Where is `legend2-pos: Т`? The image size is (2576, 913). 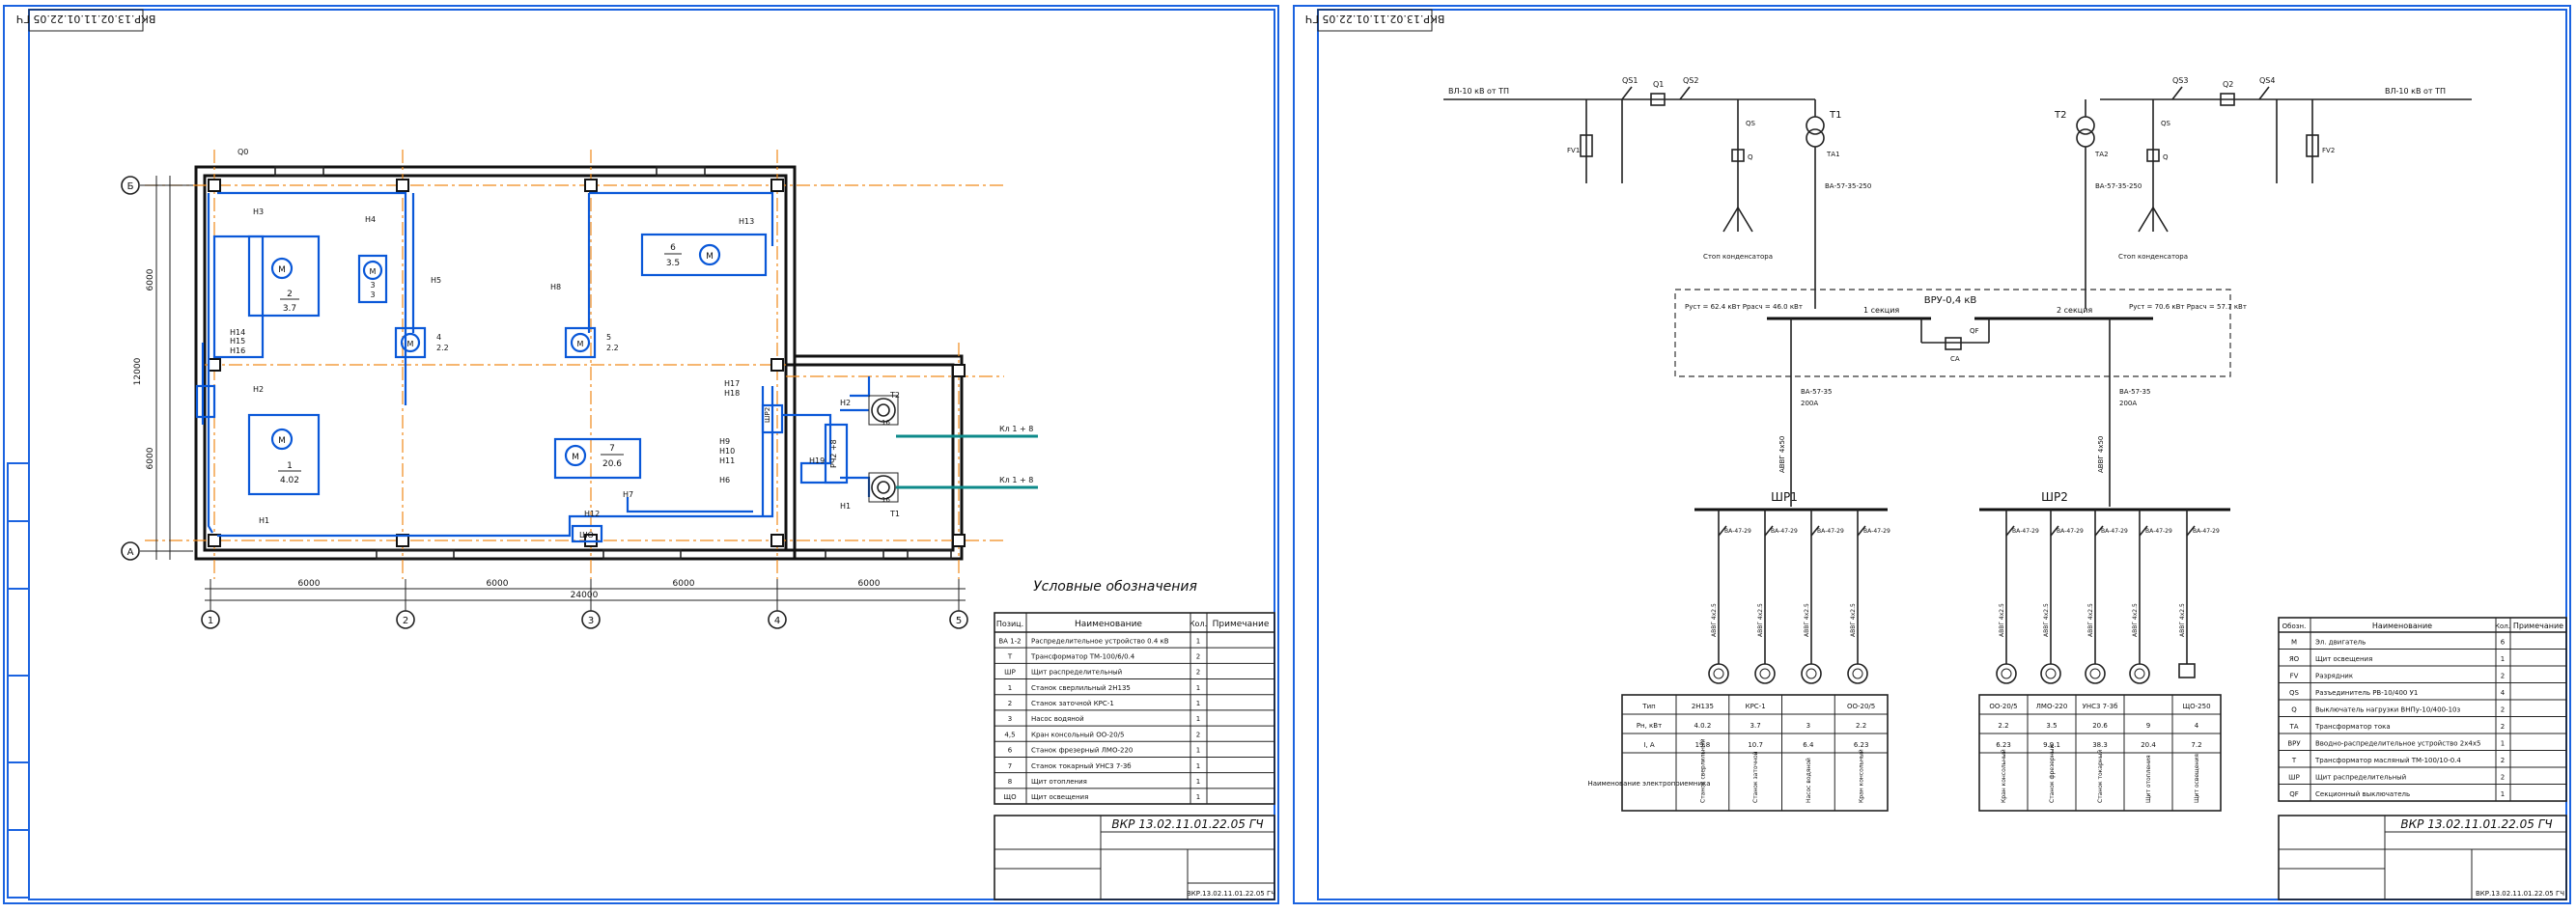 legend2-pos: Т is located at coordinates (2294, 760).